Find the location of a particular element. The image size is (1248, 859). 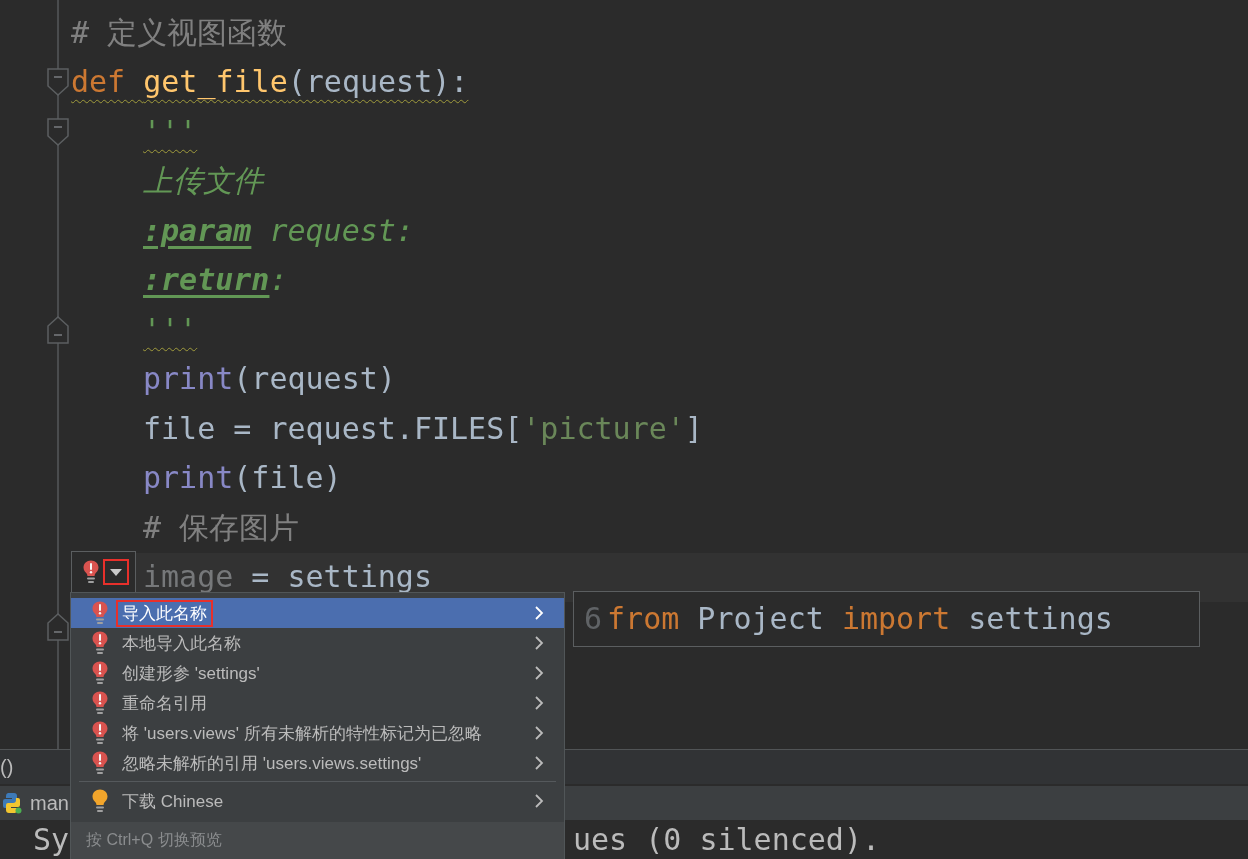

hint-text: 按 Ctrl+Q 切换预览 is located at coordinates (154, 840).